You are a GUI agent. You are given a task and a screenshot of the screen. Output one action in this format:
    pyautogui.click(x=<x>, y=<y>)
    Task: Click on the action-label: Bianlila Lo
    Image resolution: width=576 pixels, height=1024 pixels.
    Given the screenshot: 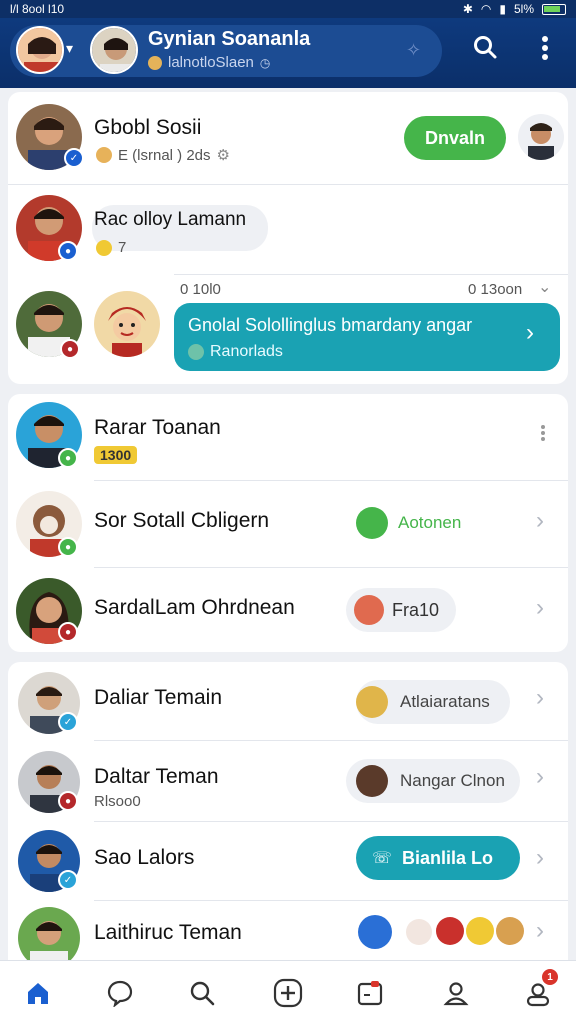 What is the action you would take?
    pyautogui.click(x=448, y=857)
    